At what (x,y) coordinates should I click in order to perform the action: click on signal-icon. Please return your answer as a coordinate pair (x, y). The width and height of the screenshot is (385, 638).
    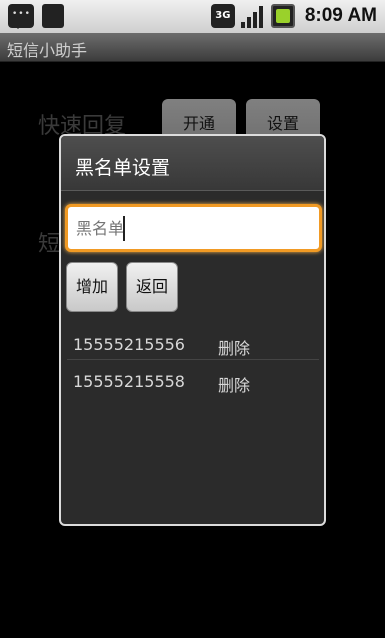
    Looking at the image, I should click on (252, 16).